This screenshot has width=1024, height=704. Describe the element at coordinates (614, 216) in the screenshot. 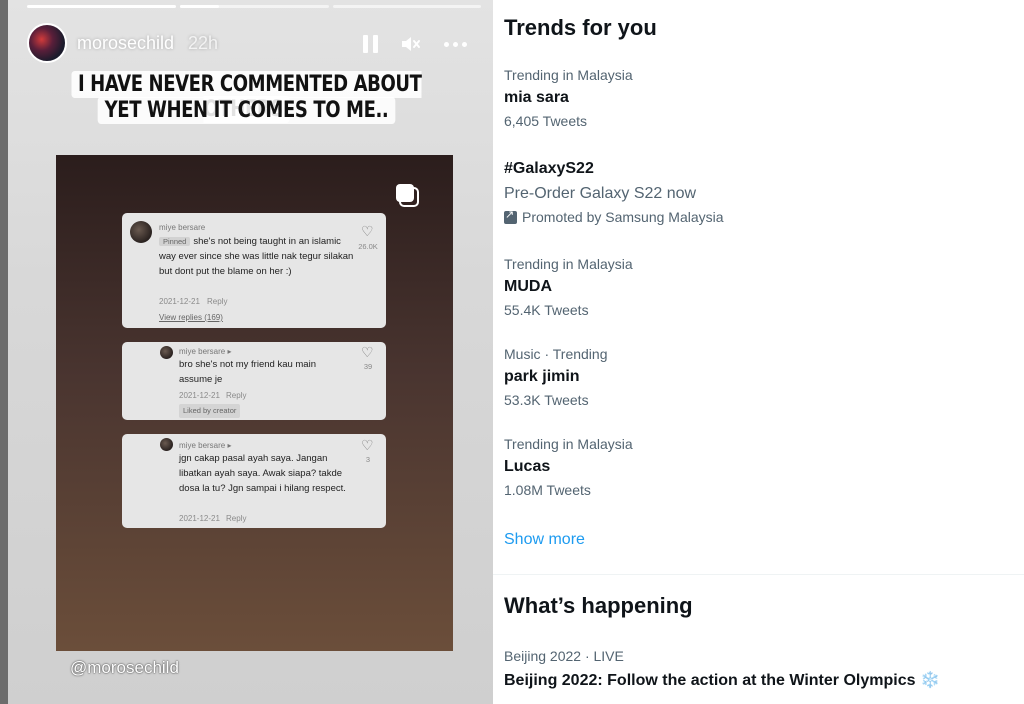

I see `promoted-label: Promoted by Samsung Malaysia` at that location.